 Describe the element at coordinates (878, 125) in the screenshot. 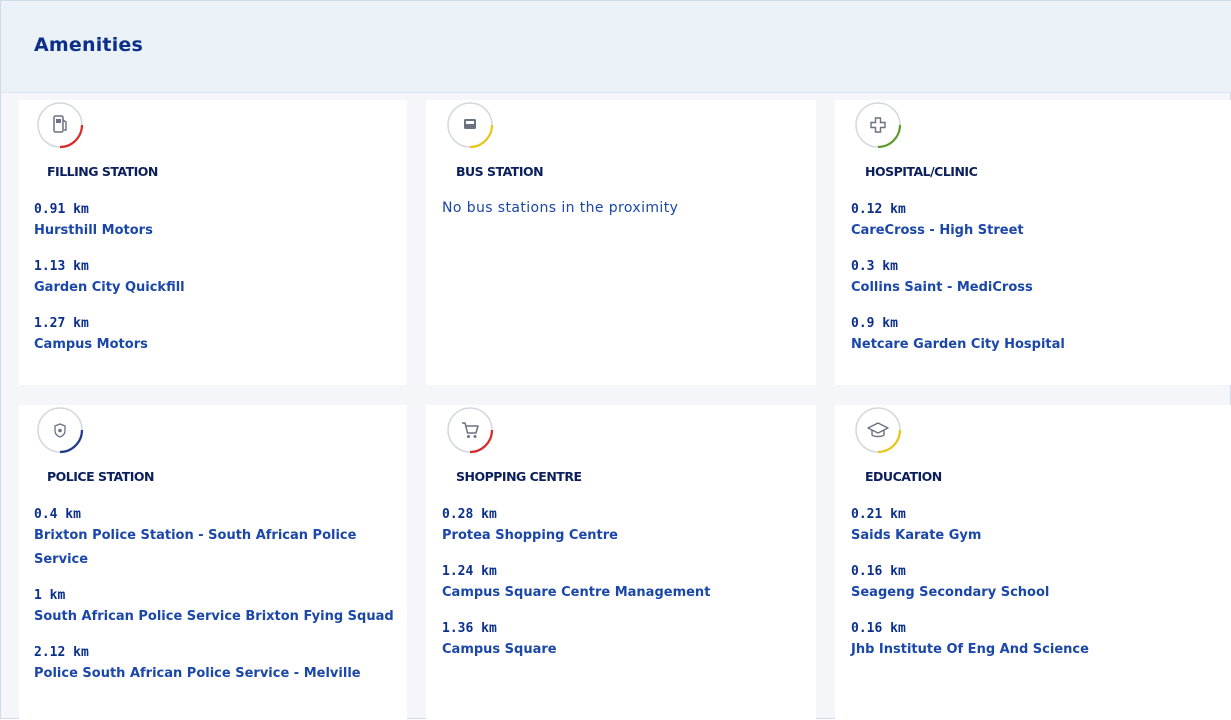

I see `medical-cross-icon` at that location.